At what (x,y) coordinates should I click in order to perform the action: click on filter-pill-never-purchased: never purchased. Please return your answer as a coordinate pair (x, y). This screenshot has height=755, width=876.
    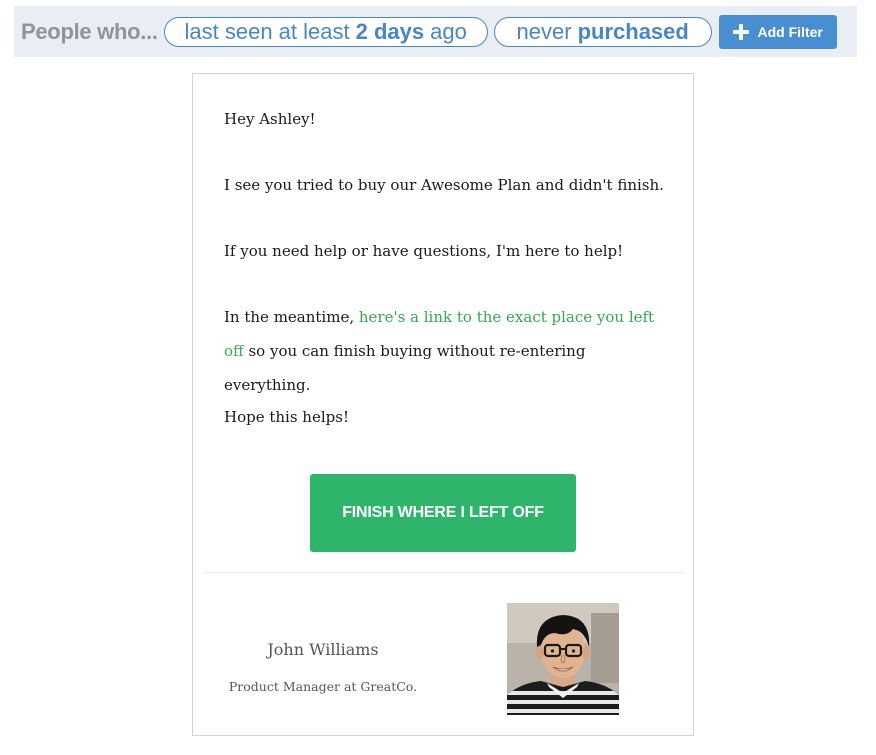
    Looking at the image, I should click on (602, 31).